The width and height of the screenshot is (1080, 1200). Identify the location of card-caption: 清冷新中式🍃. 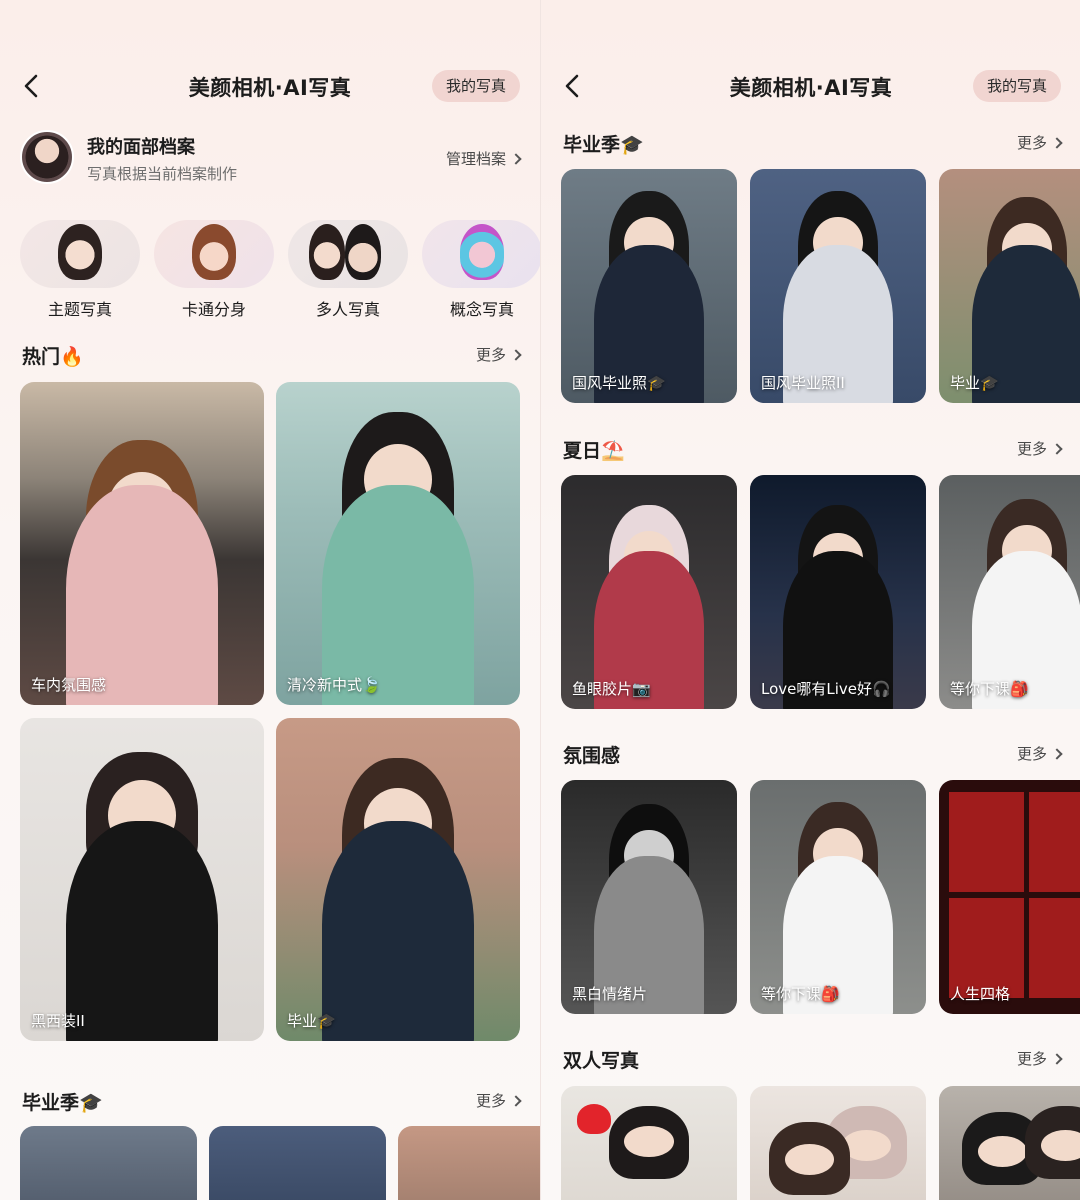
(334, 685).